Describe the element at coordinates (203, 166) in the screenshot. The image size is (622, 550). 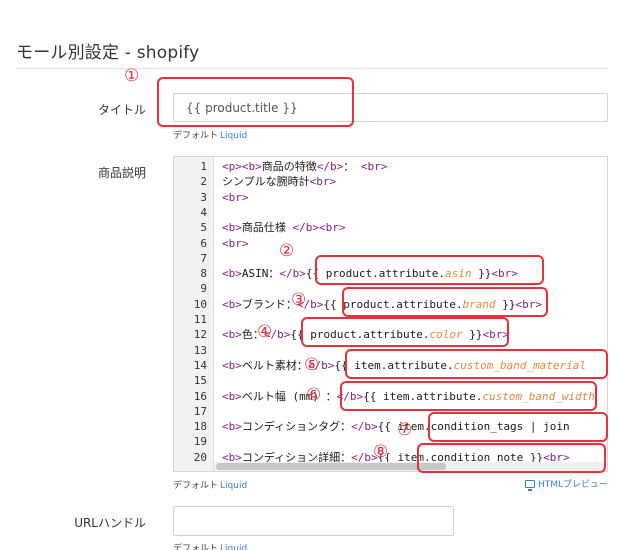
I see `line-number: 1` at that location.